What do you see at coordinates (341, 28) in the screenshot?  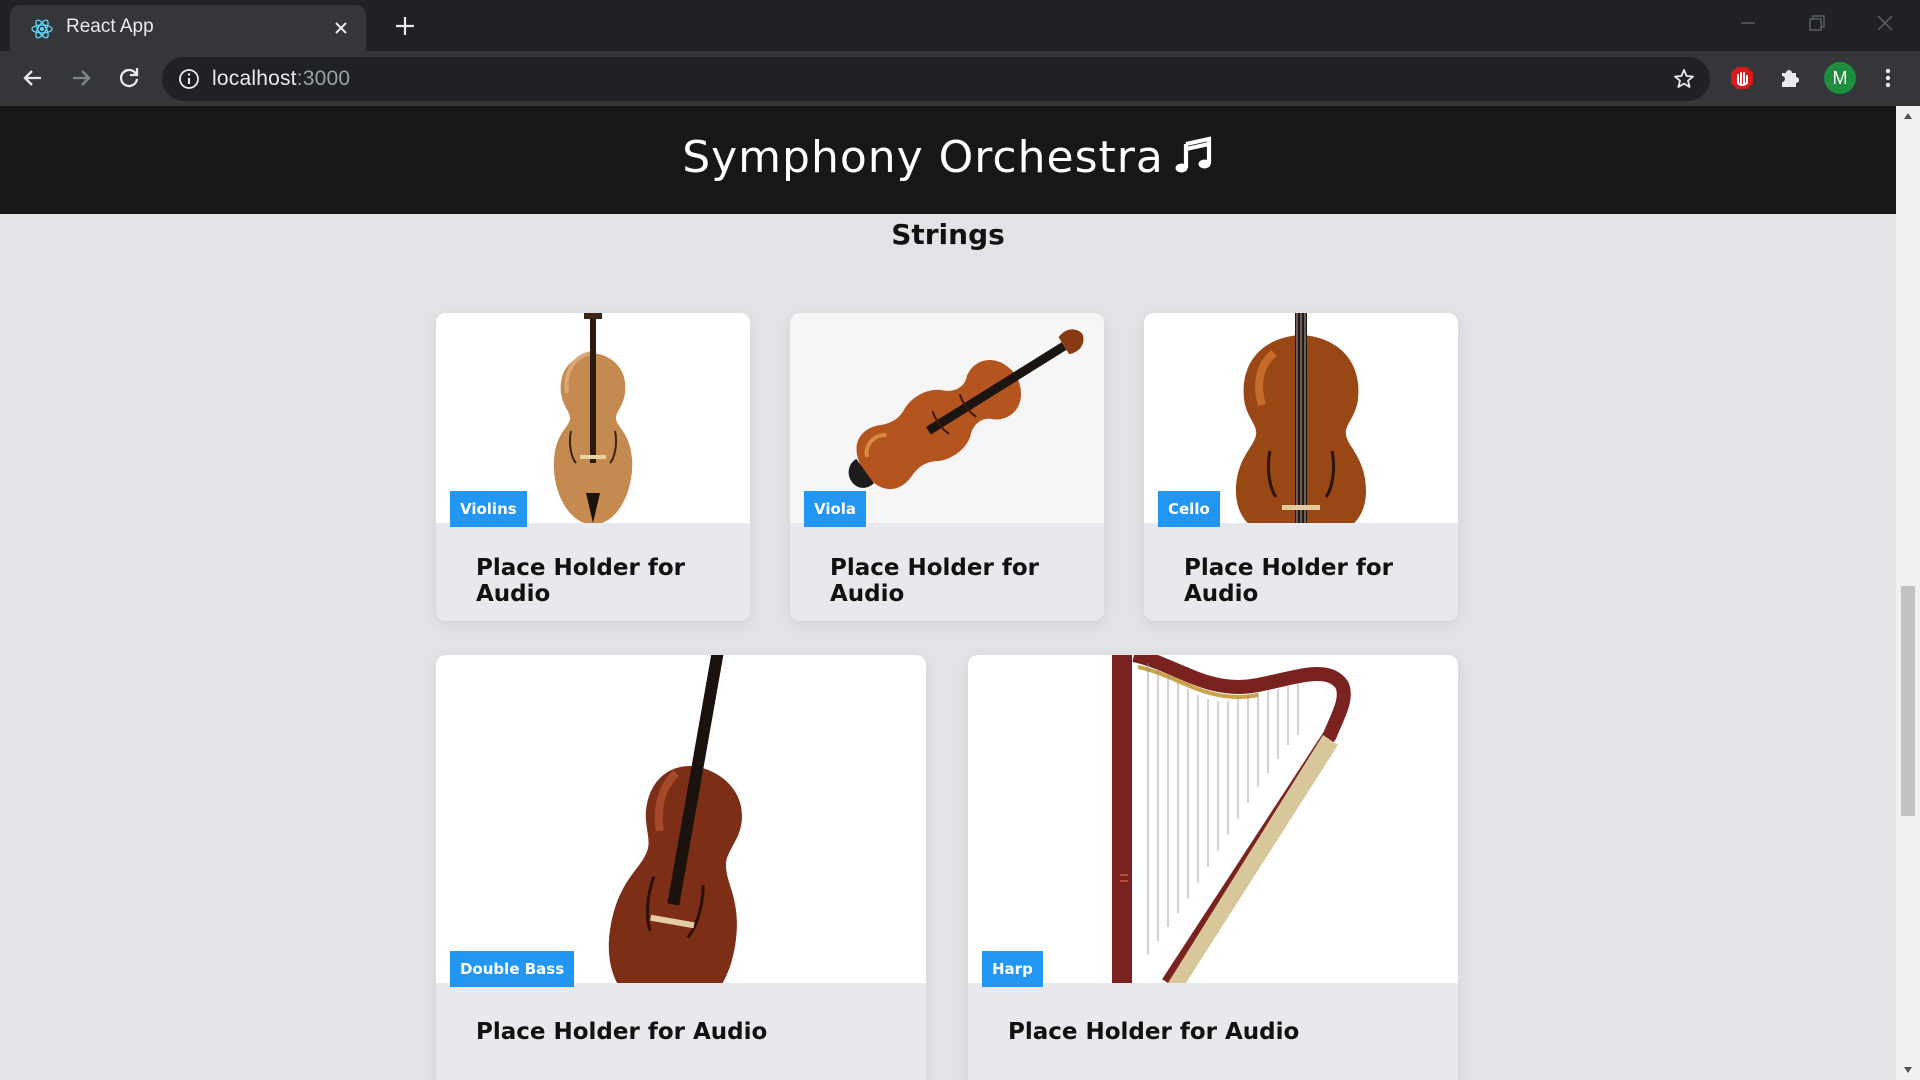 I see `close-icon` at bounding box center [341, 28].